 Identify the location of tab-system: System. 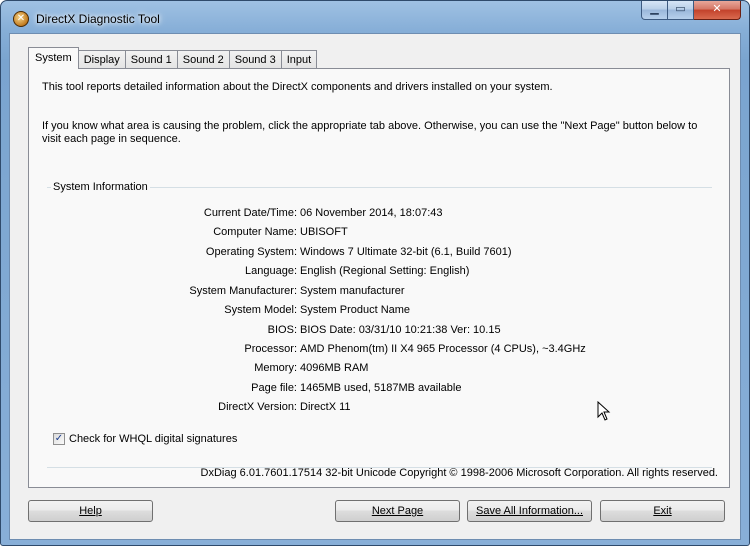
(53, 58).